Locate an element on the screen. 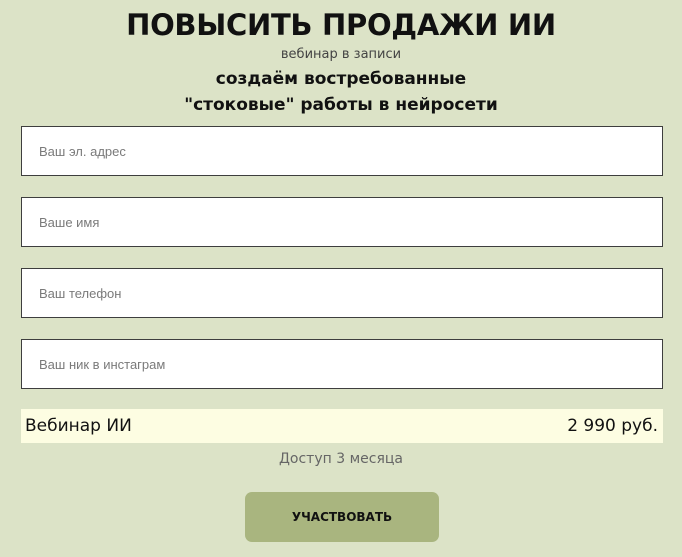  phone-field is located at coordinates (342, 293).